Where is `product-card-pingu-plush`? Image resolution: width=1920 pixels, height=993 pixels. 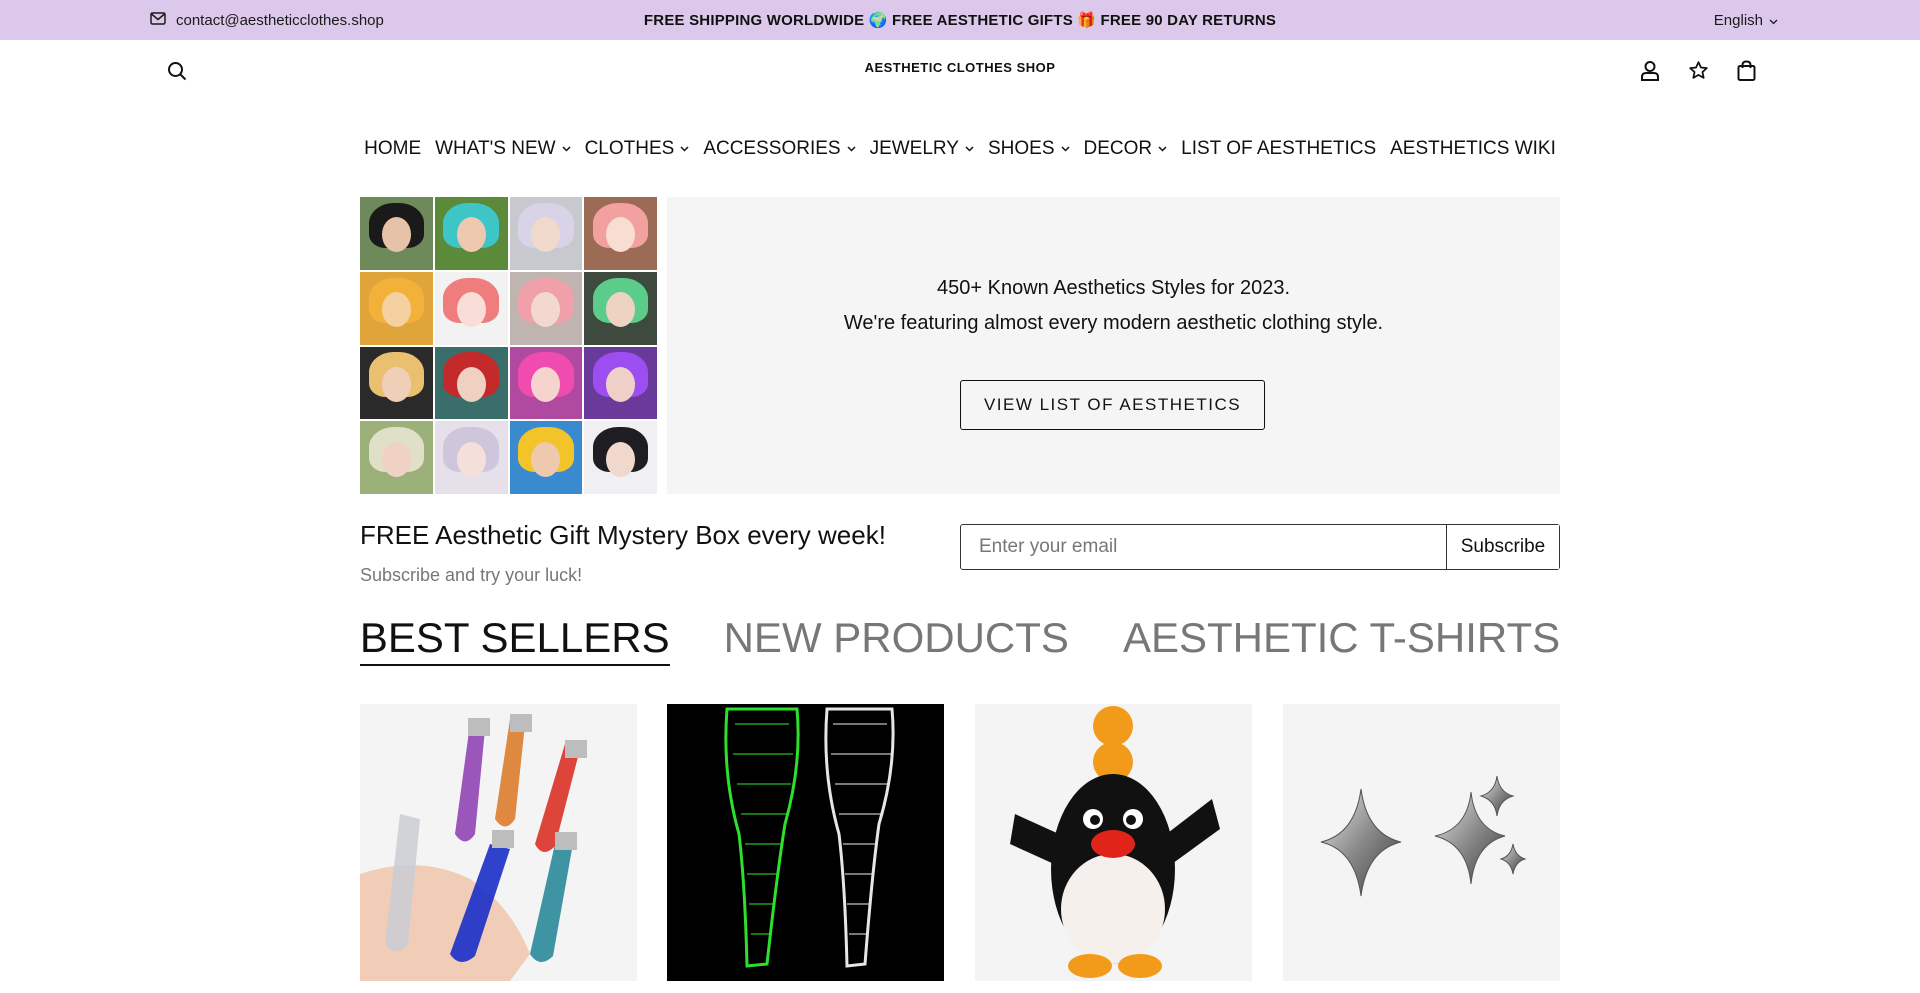
product-card-pingu-plush is located at coordinates (1113, 842).